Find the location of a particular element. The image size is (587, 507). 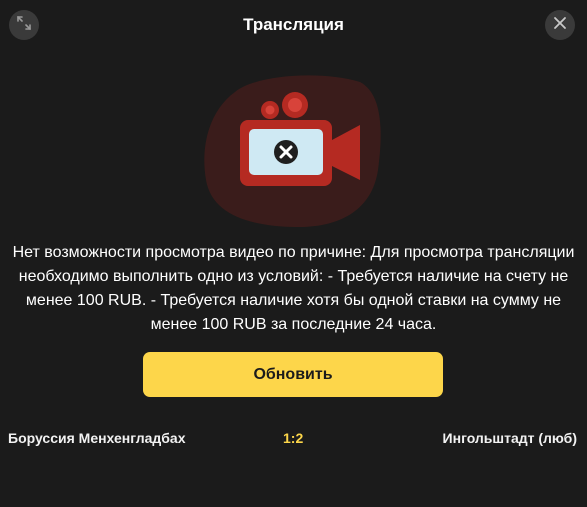

away-team: Ингольштадт (люб) is located at coordinates (509, 438).